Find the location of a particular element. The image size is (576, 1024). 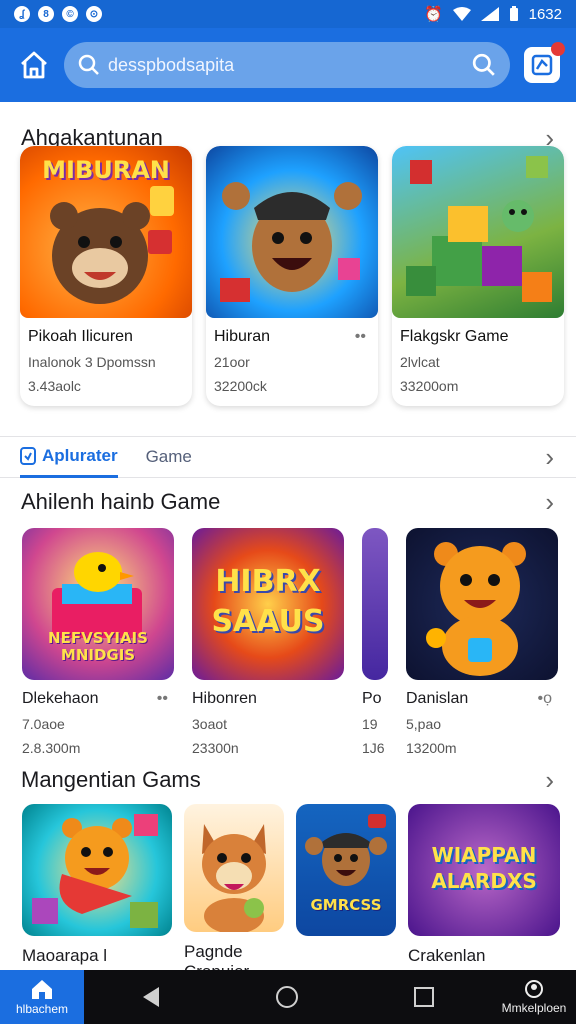

game-art-orange-bear is located at coordinates (482, 604).